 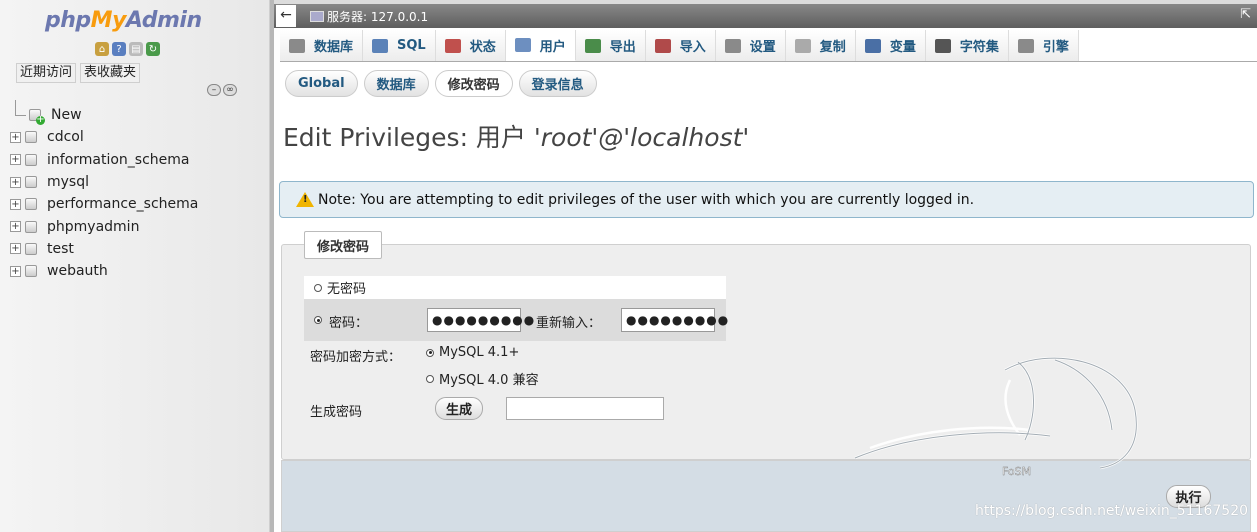 I want to click on tab-users: 用户, so click(x=540, y=45).